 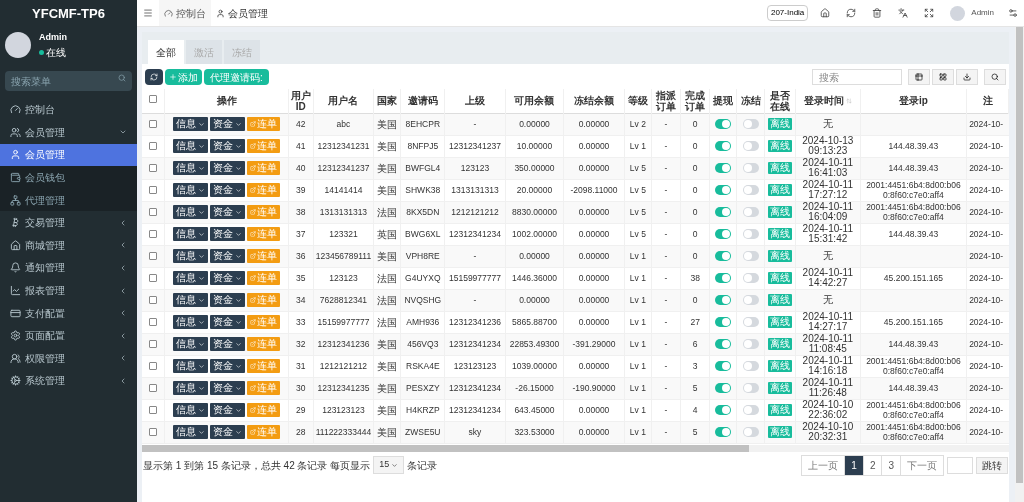 I want to click on menu-icon, so click(x=148, y=13).